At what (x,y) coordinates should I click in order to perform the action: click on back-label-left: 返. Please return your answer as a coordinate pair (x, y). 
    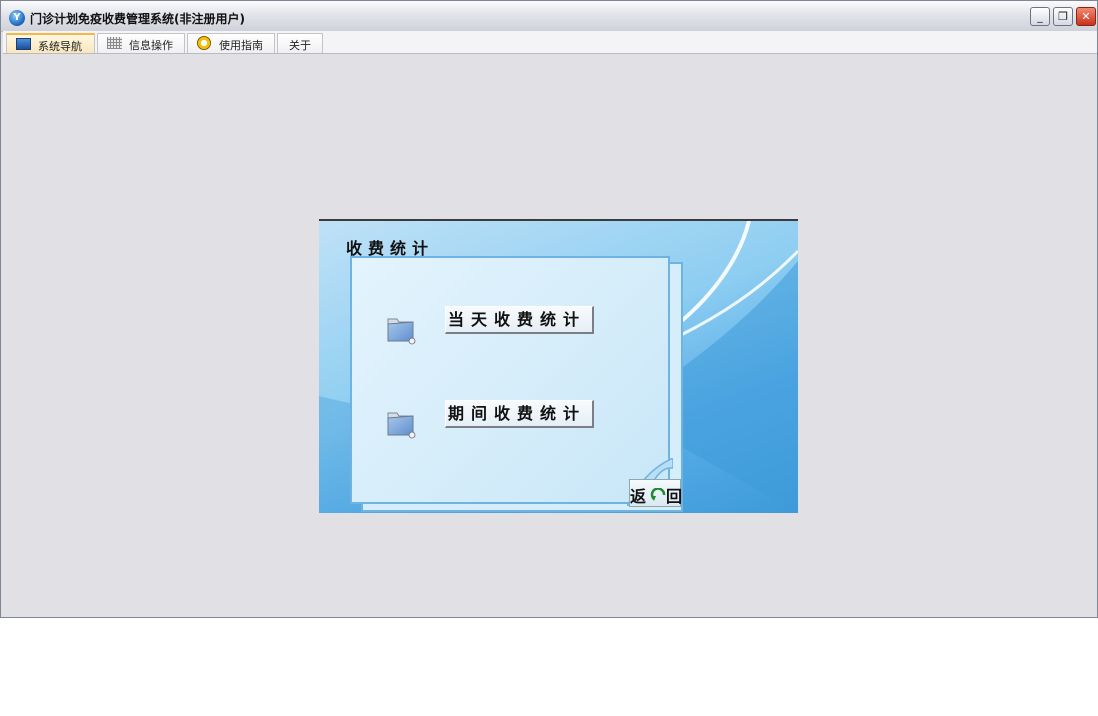
    Looking at the image, I should click on (638, 496).